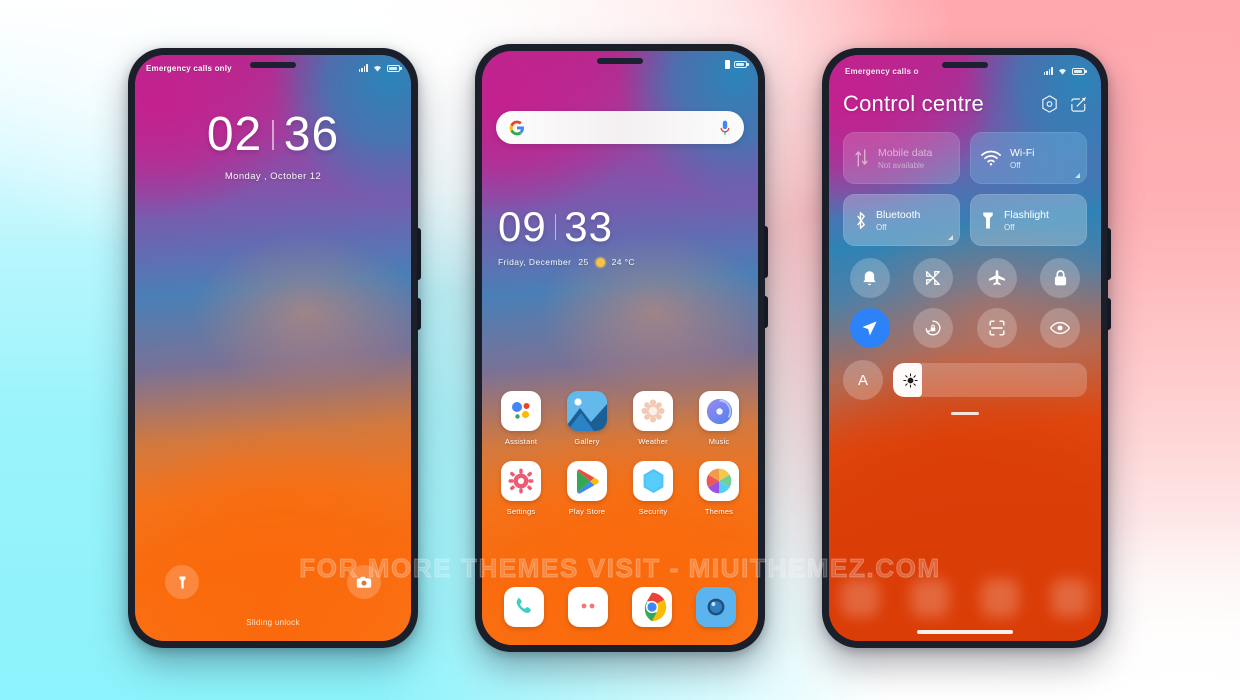 The height and width of the screenshot is (700, 1240). What do you see at coordinates (419, 254) in the screenshot?
I see `volume-button` at bounding box center [419, 254].